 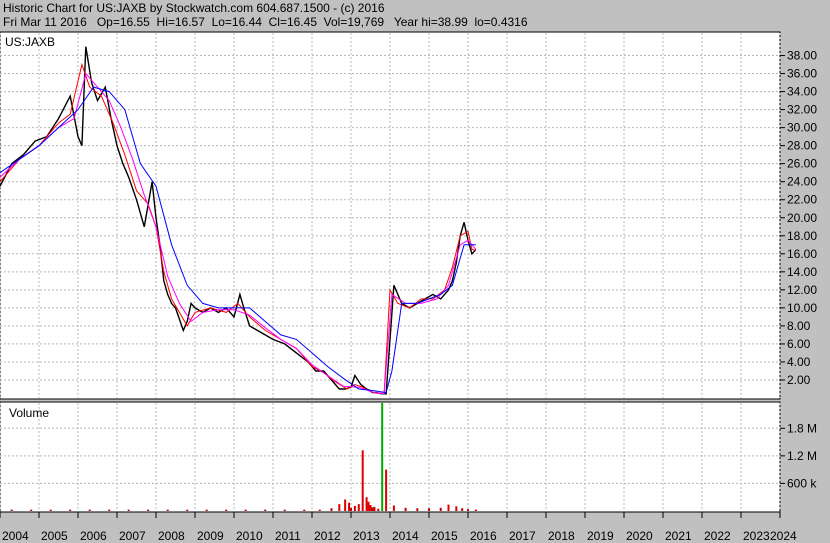 I want to click on price-tick-label: 6.00, so click(x=799, y=344).